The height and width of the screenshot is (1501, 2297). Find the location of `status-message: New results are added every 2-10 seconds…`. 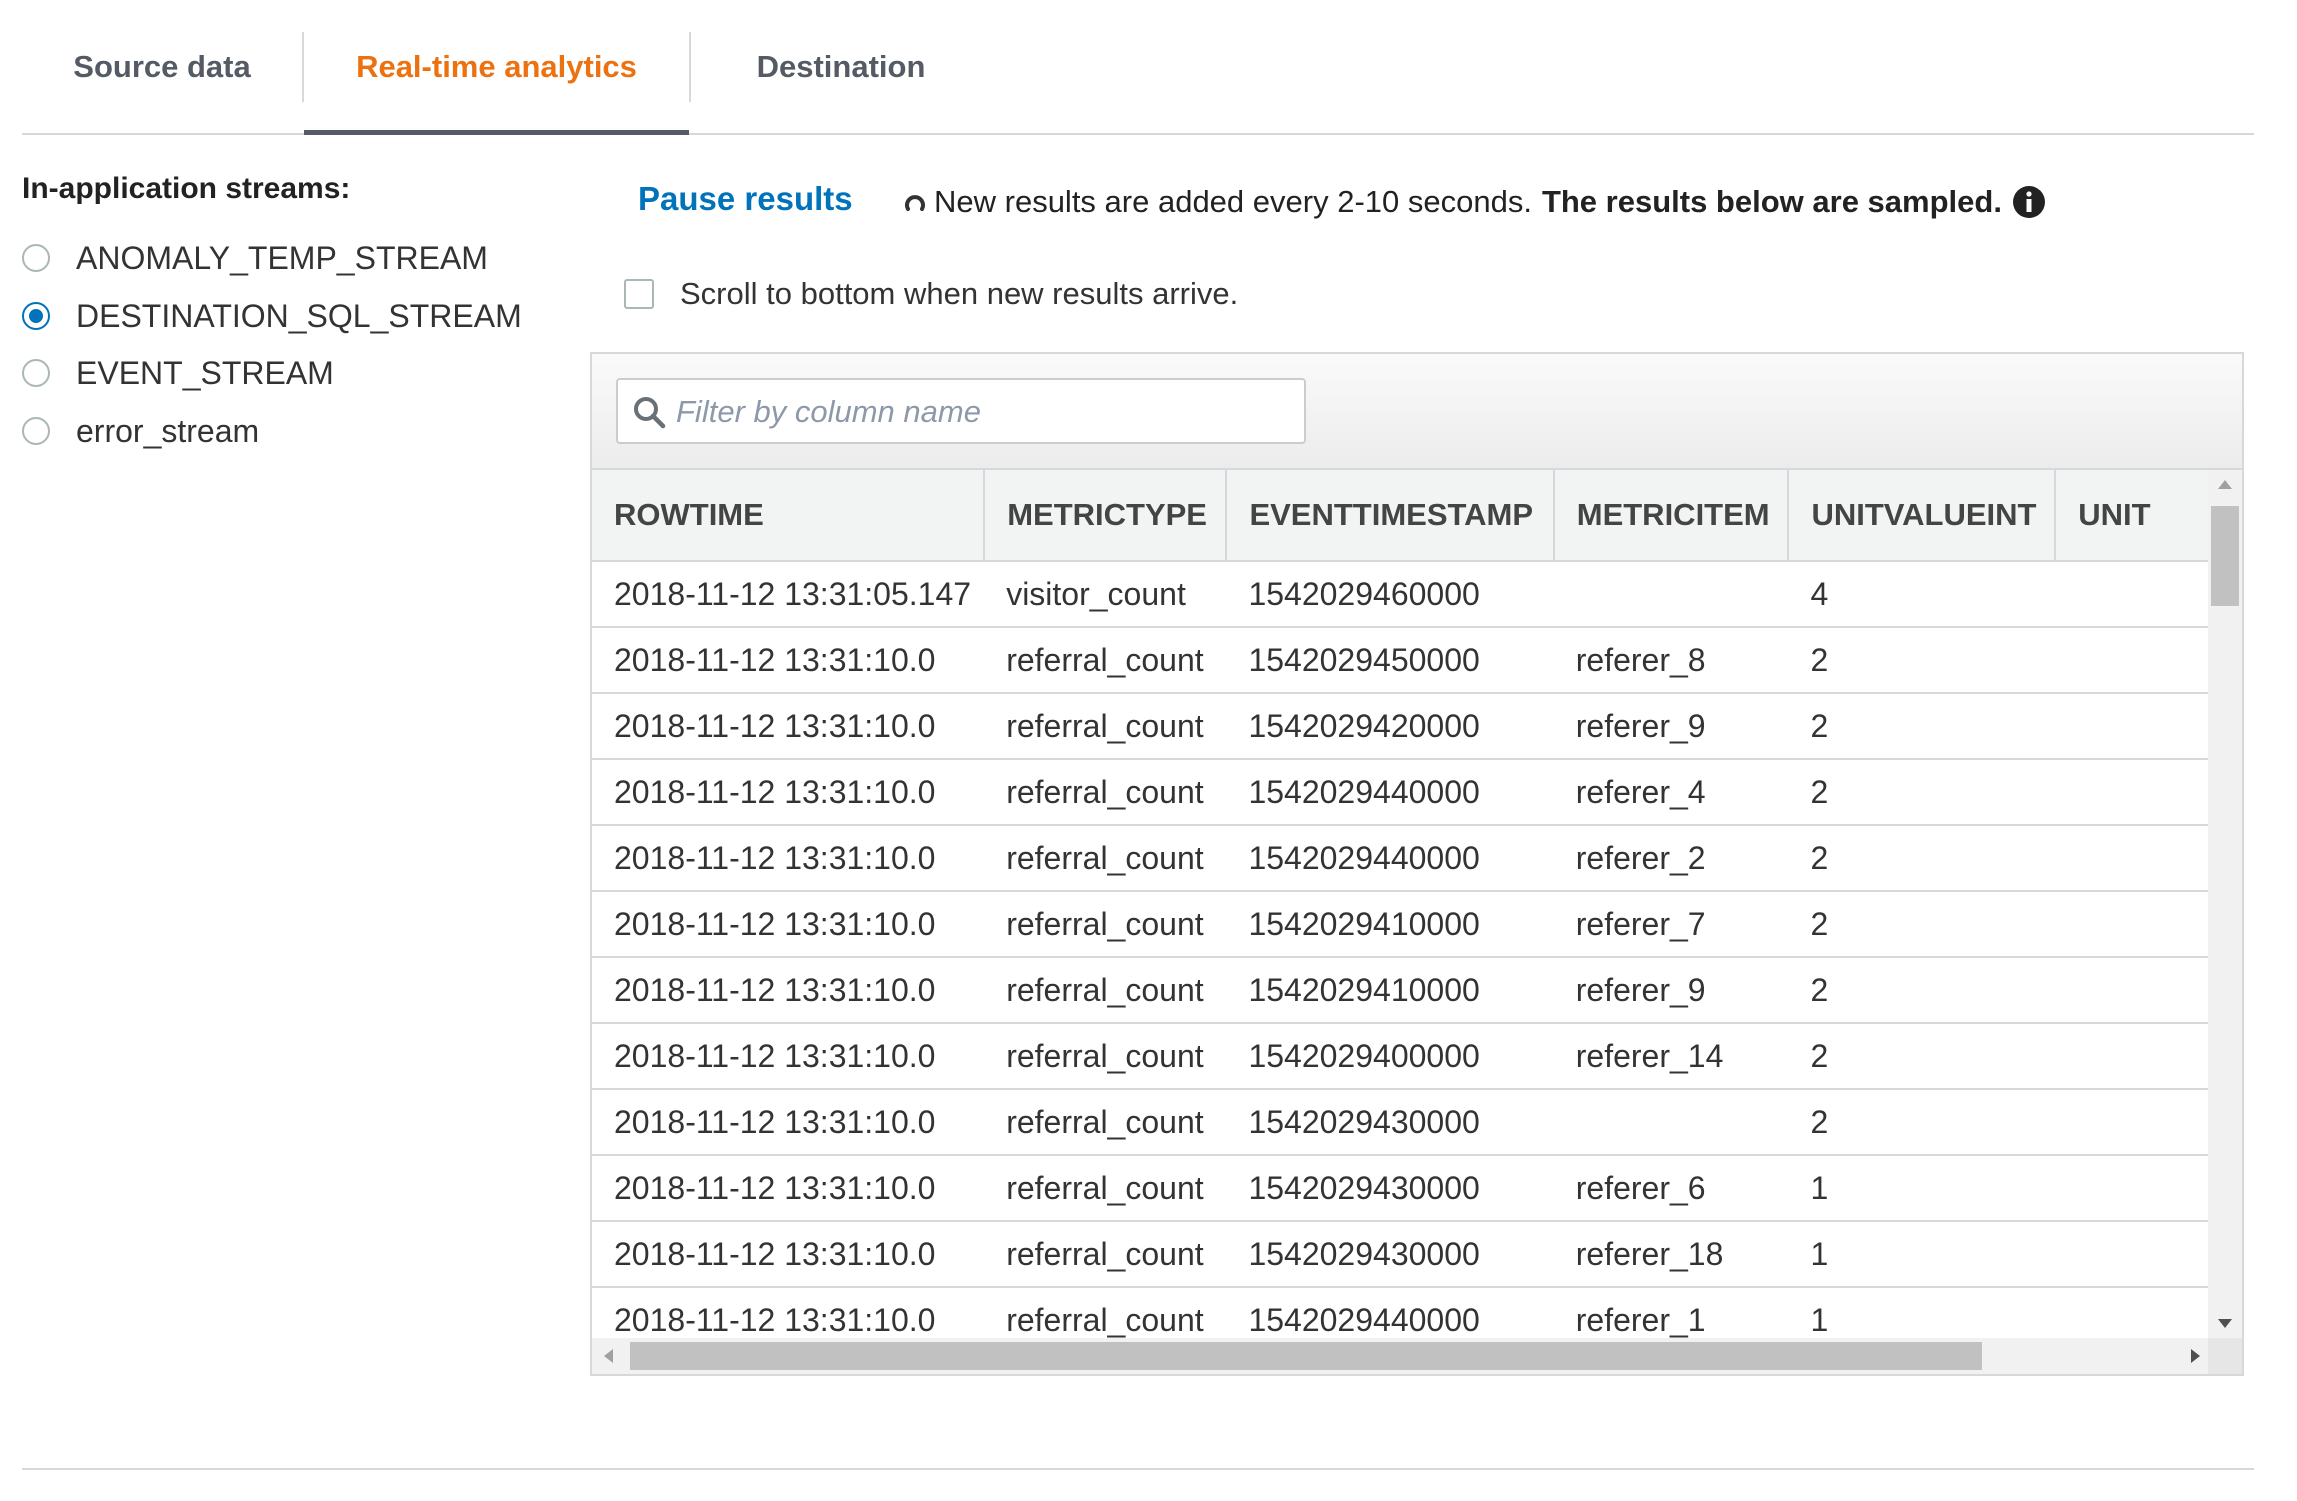

status-message: New results are added every 2-10 seconds… is located at coordinates (1475, 202).